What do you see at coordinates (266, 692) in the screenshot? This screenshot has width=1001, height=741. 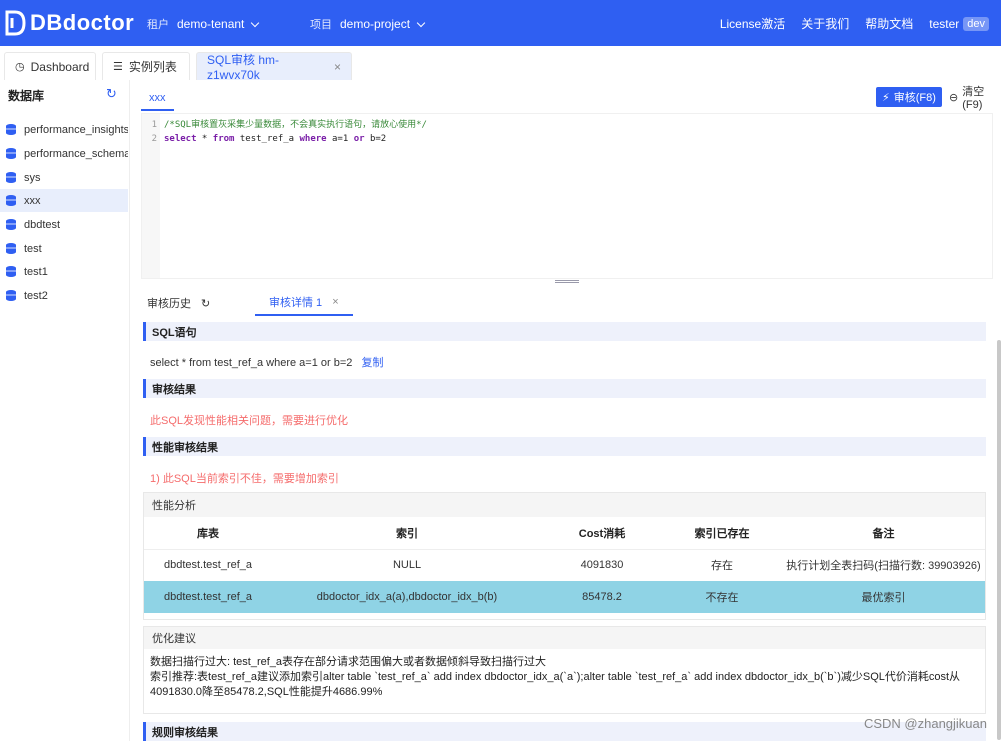 I see `advice-line: 4091830.0降至85478.2,SQL性能提升4686.99%` at bounding box center [266, 692].